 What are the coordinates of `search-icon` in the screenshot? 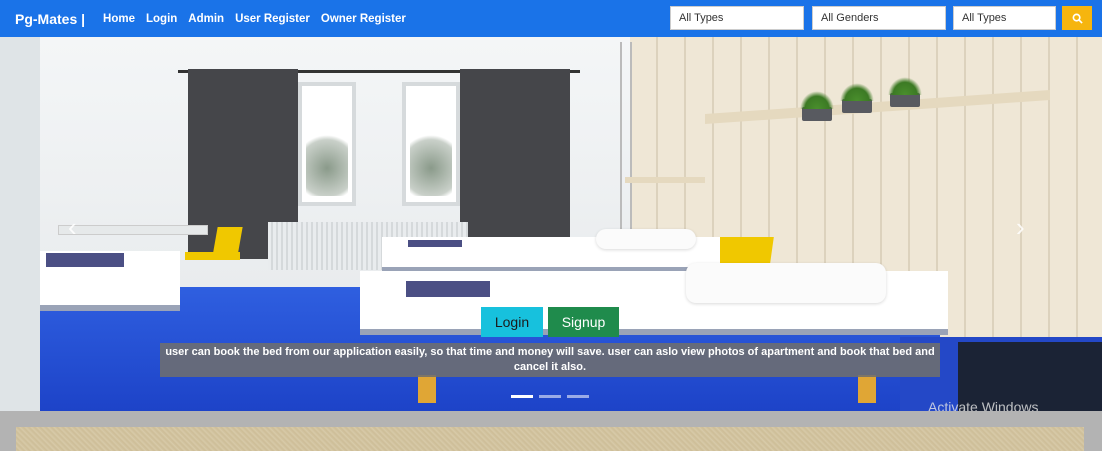 It's located at (1077, 18).